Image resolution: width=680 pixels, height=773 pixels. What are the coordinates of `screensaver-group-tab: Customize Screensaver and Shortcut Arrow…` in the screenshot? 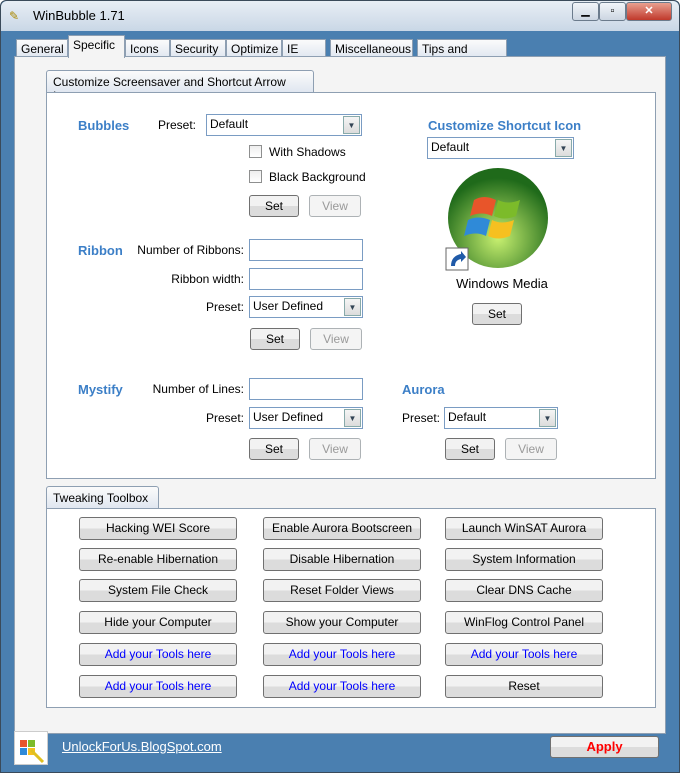 It's located at (180, 86).